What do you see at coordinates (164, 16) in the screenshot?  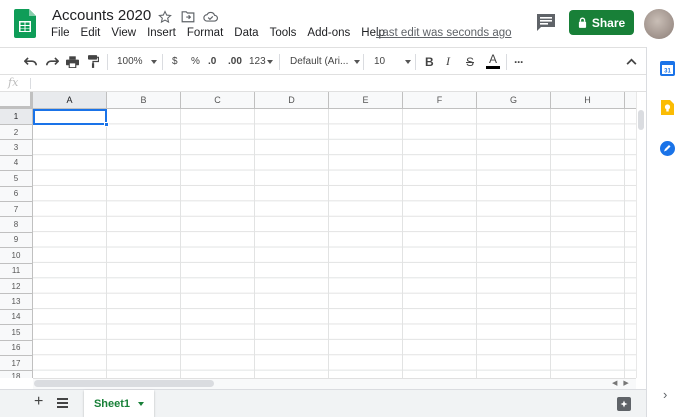 I see `star-icon` at bounding box center [164, 16].